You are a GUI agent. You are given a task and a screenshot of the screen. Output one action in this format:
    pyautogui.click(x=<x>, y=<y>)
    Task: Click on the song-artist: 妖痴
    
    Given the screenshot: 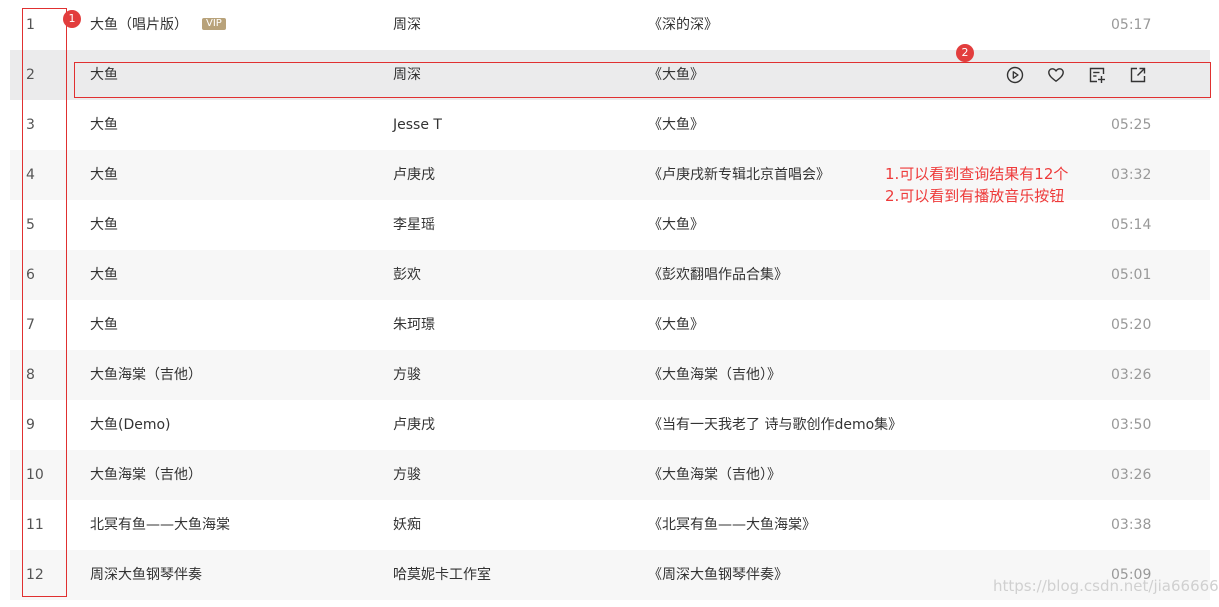 What is the action you would take?
    pyautogui.click(x=407, y=525)
    